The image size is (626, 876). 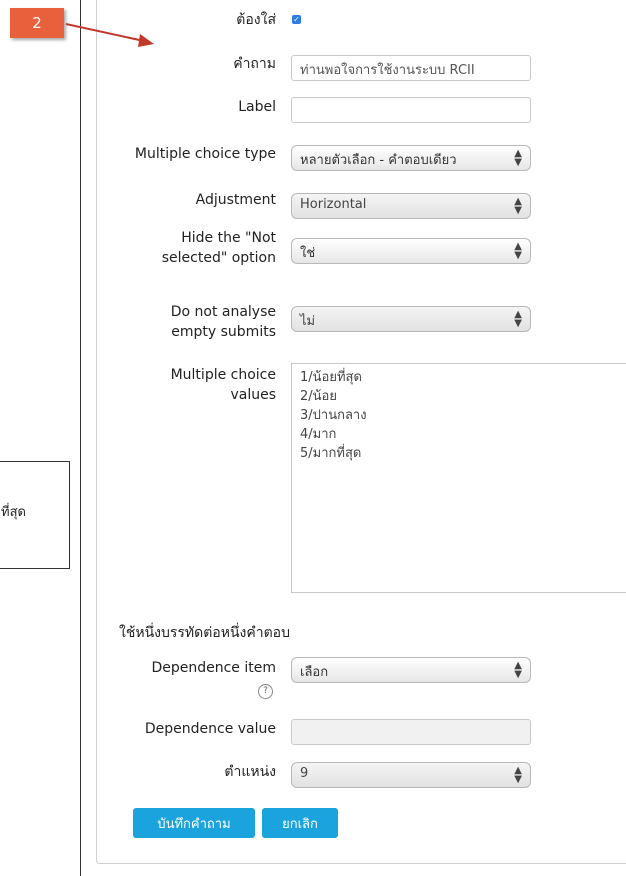 I want to click on choice-values-hint: ใช้หนึ่งบรรทัดต่อหนึ่งคำตอบ, so click(x=204, y=633).